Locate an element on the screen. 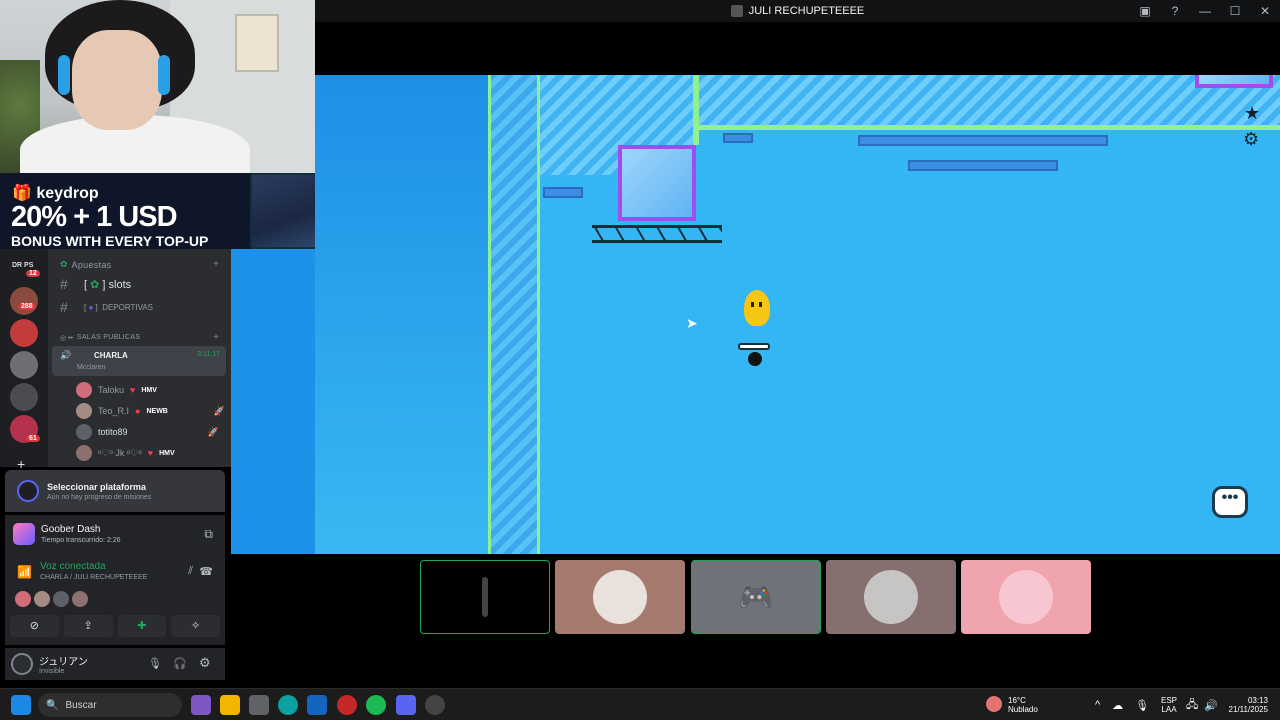 Image resolution: width=1280 pixels, height=720 pixels. server-rail: DR PS 12 288 61 + is located at coordinates (24, 360).